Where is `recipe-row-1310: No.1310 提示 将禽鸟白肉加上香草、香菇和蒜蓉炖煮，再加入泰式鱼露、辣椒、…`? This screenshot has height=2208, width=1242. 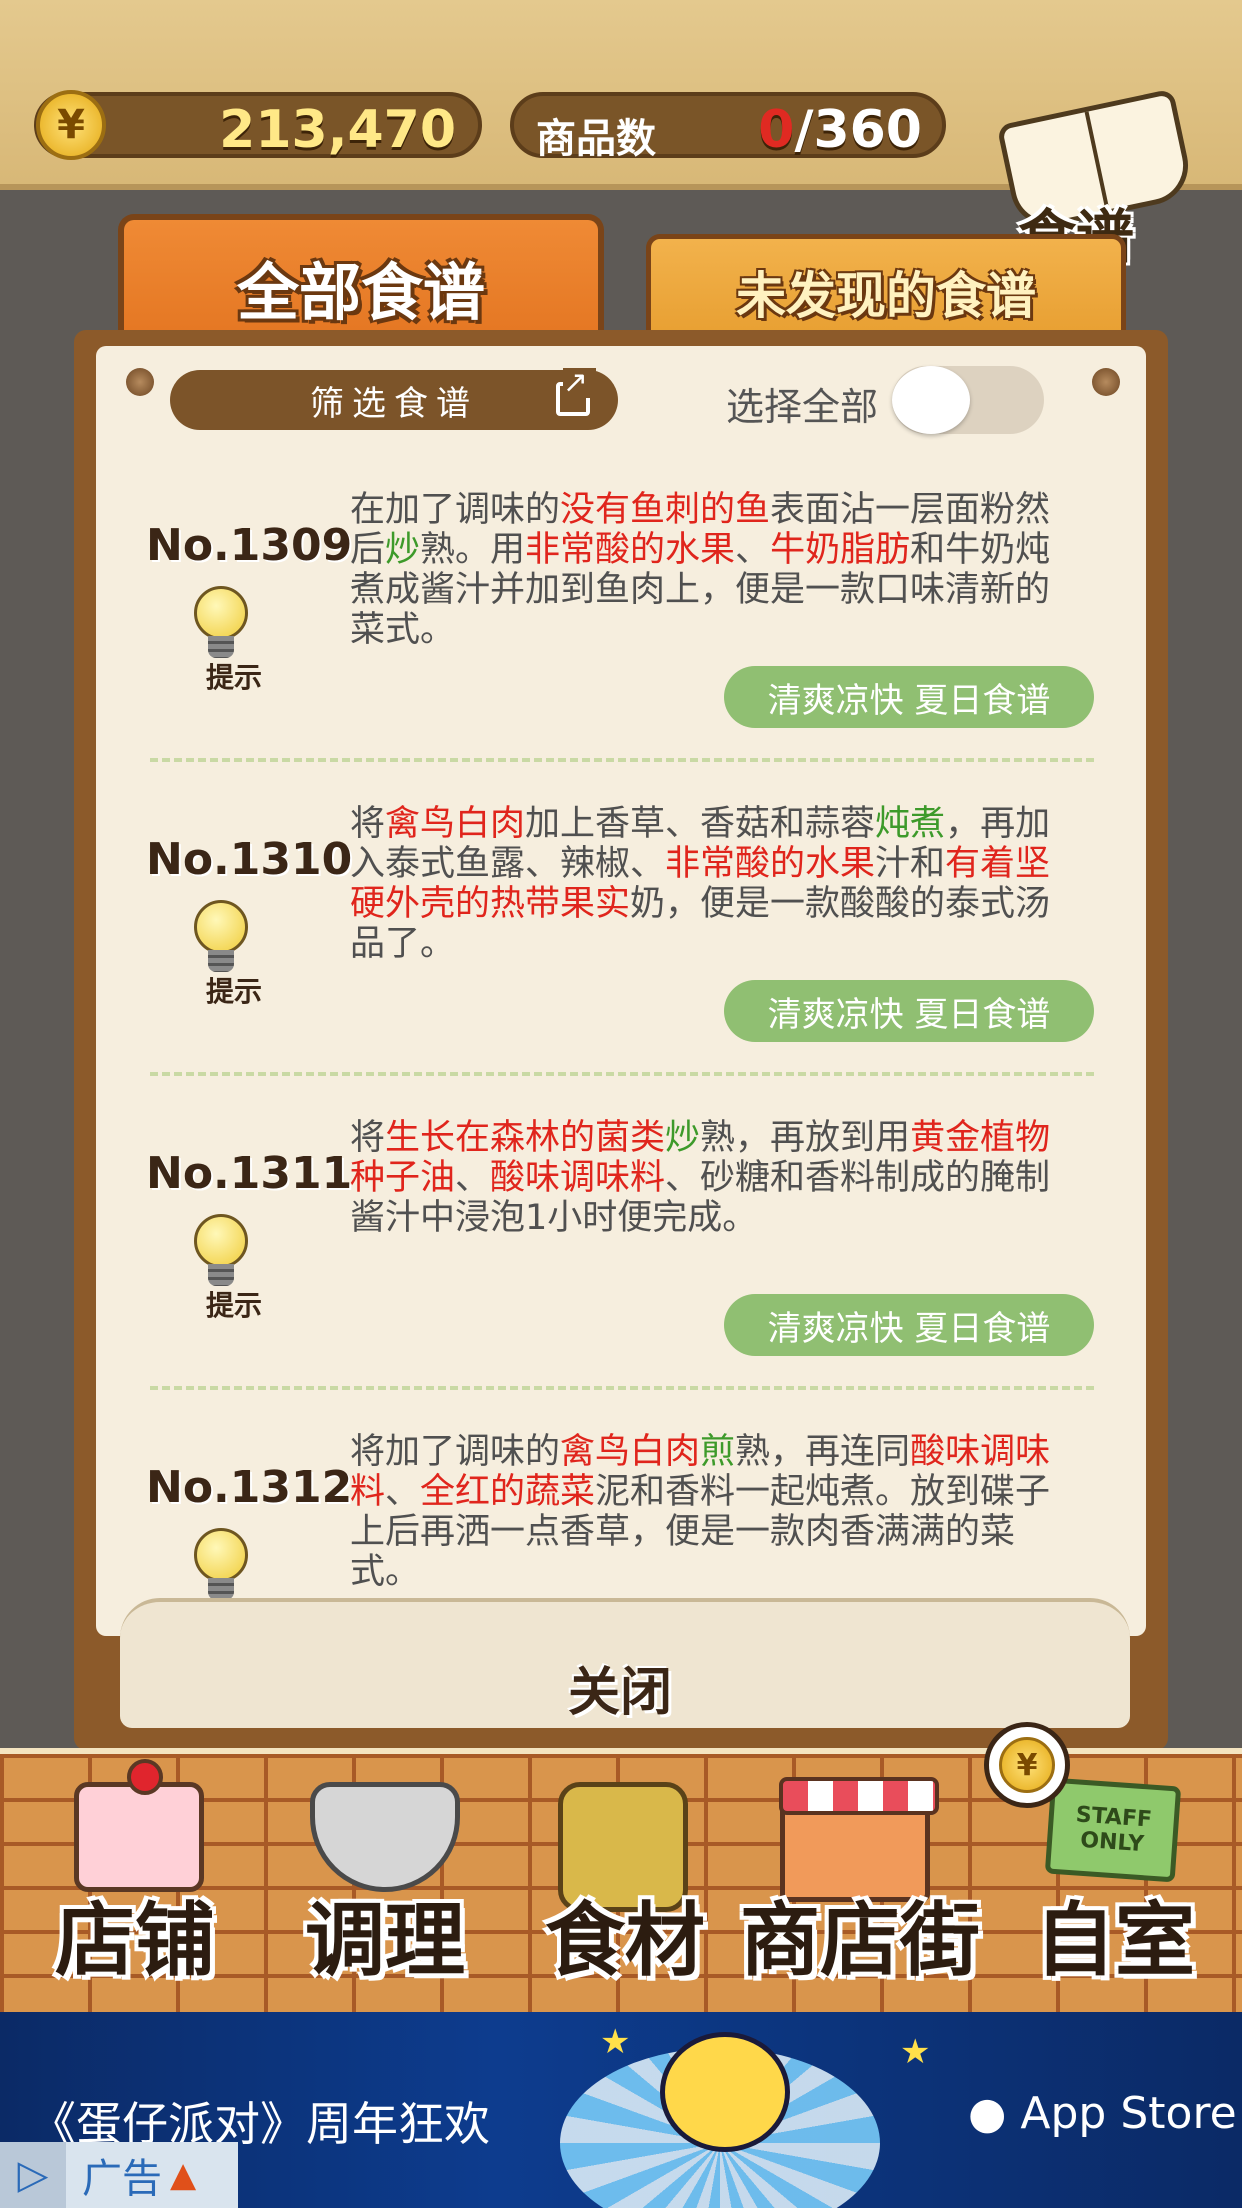 recipe-row-1310: No.1310 提示 将禽鸟白肉加上香草、香菇和蒜蓉炖煮，再加入泰式鱼露、辣椒、… is located at coordinates (615, 954).